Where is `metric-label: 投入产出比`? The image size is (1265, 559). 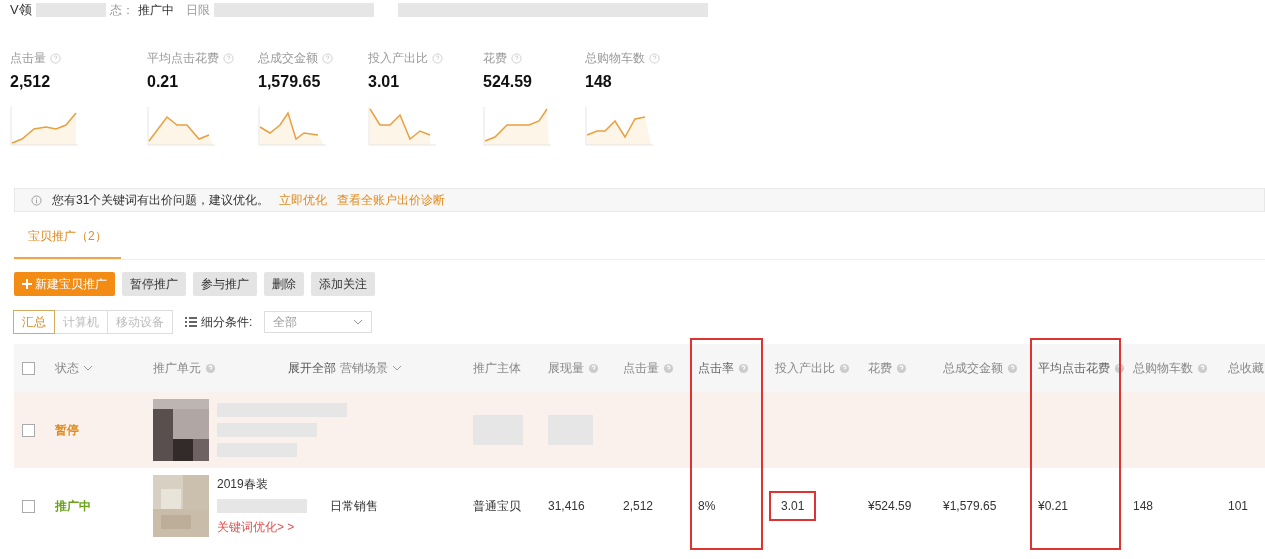 metric-label: 投入产出比 is located at coordinates (398, 58).